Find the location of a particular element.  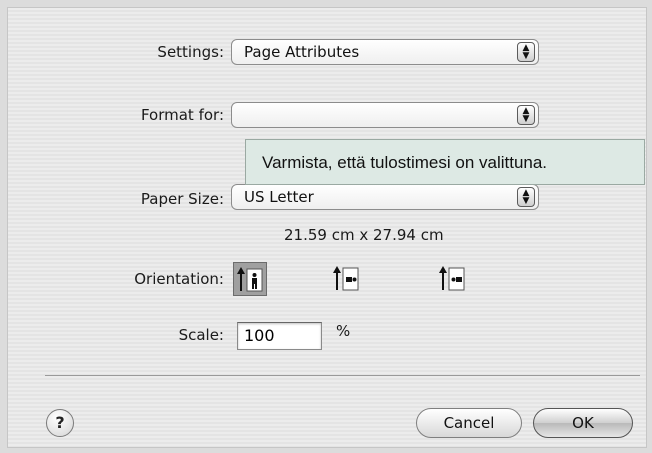

settings-popup: Page Attributes ▲ ▼ is located at coordinates (385, 52).